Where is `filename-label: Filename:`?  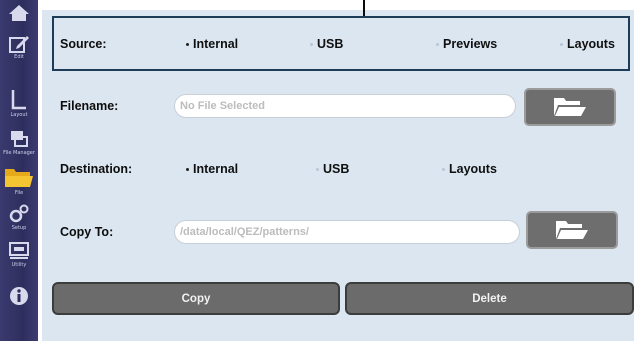
filename-label: Filename: is located at coordinates (89, 106).